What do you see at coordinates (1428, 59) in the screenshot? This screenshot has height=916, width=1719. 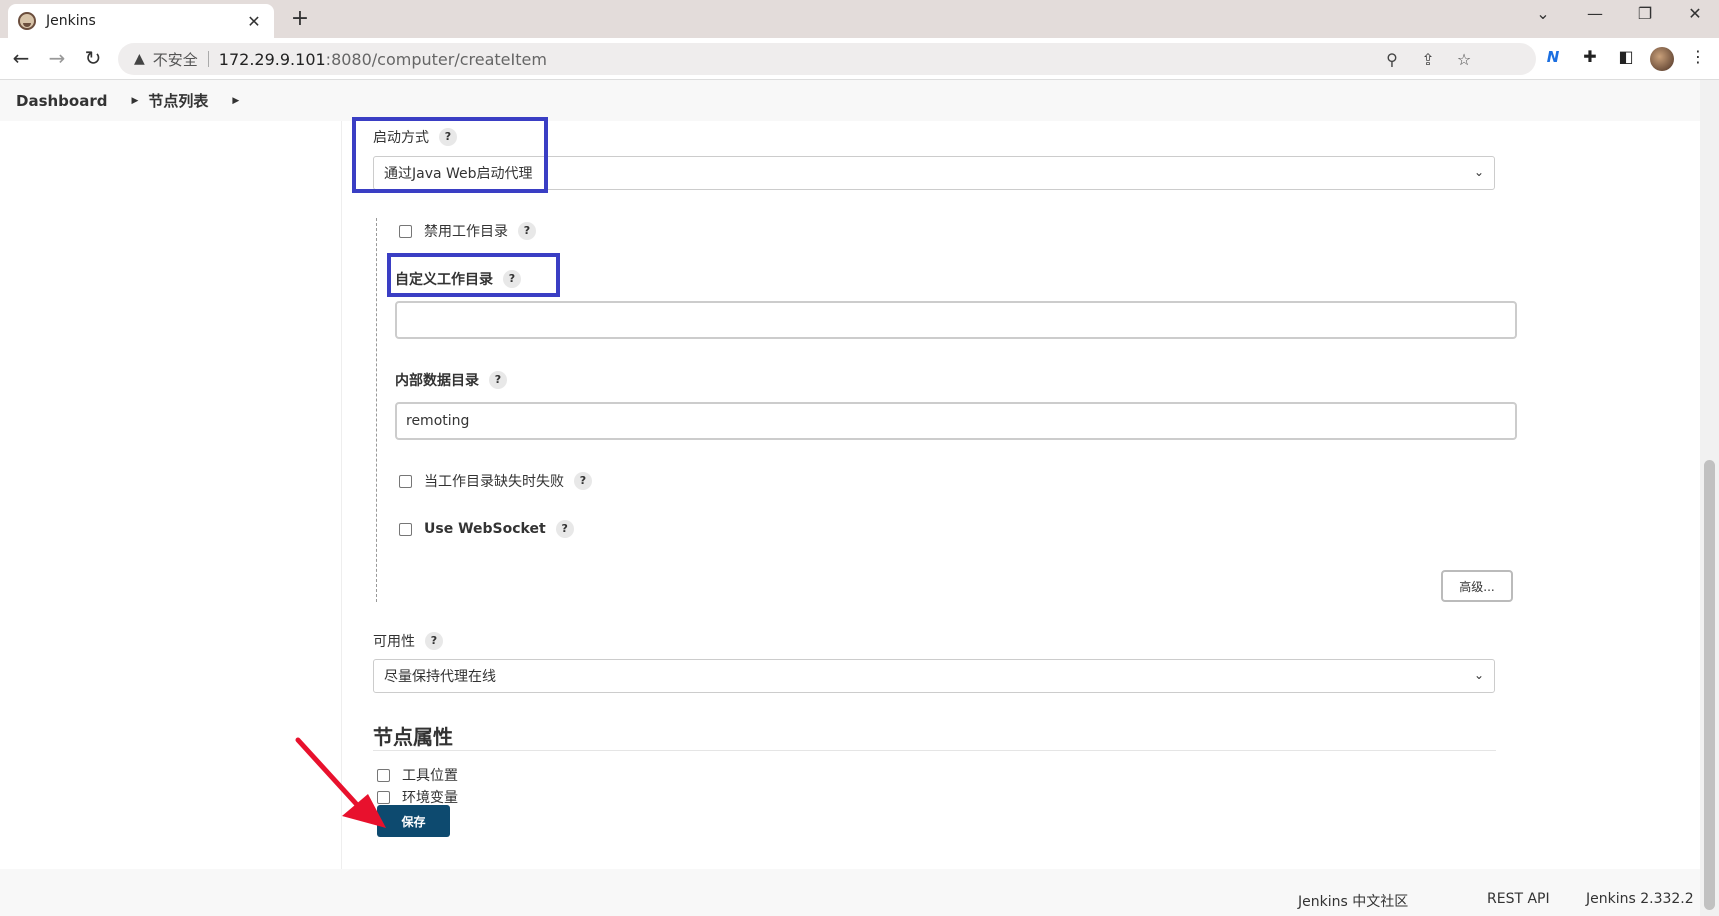 I see `share-icon: ⇪` at bounding box center [1428, 59].